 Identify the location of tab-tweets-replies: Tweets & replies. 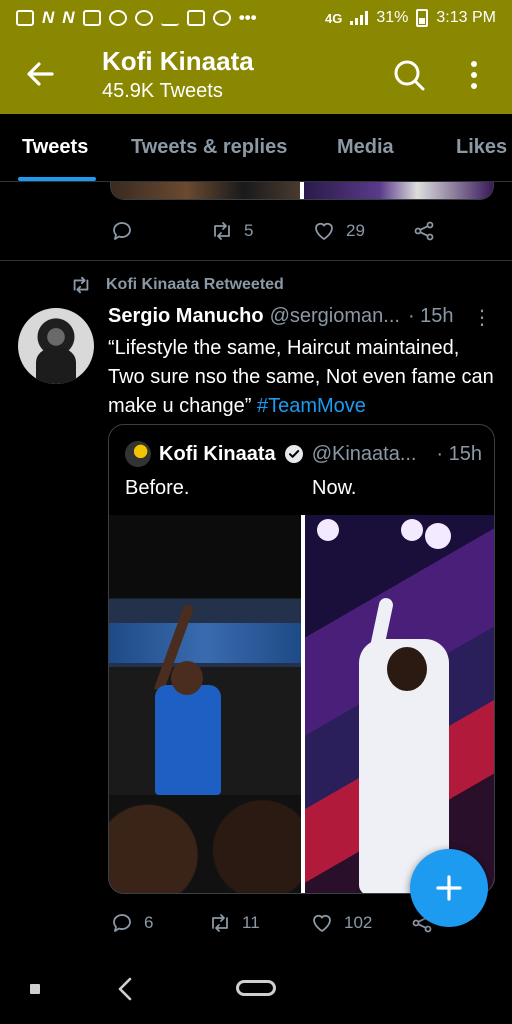
(209, 147).